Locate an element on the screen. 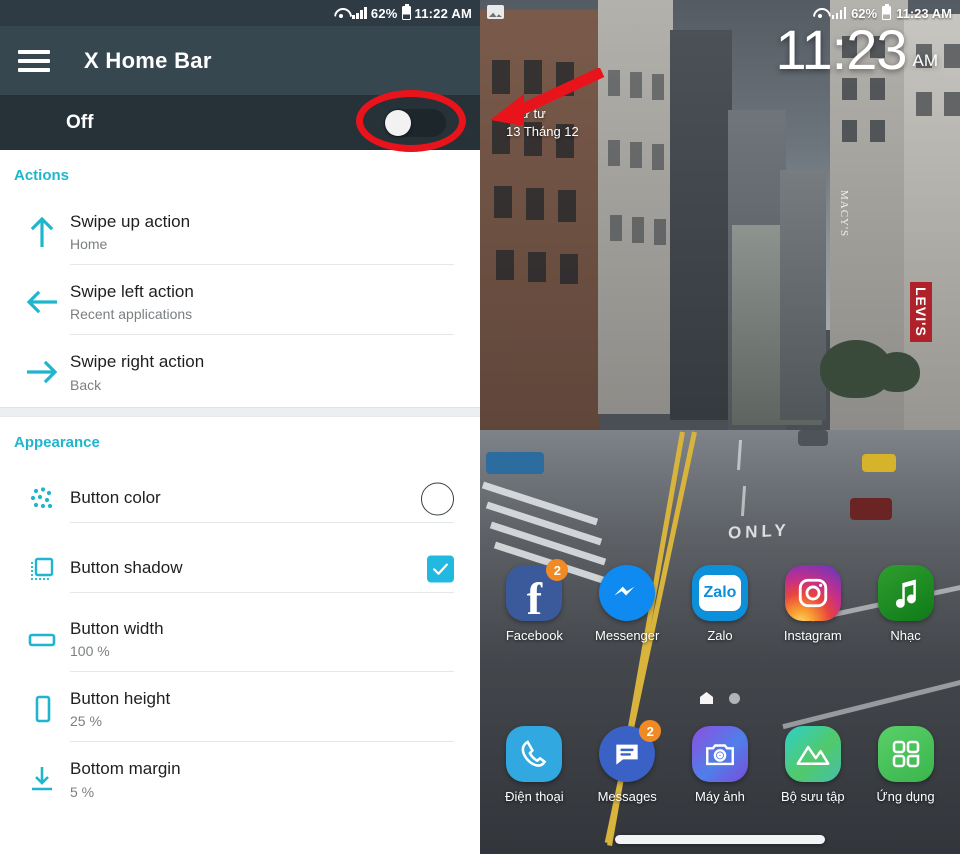 The height and width of the screenshot is (854, 960). app-apps: Ứng dụng is located at coordinates (906, 765).